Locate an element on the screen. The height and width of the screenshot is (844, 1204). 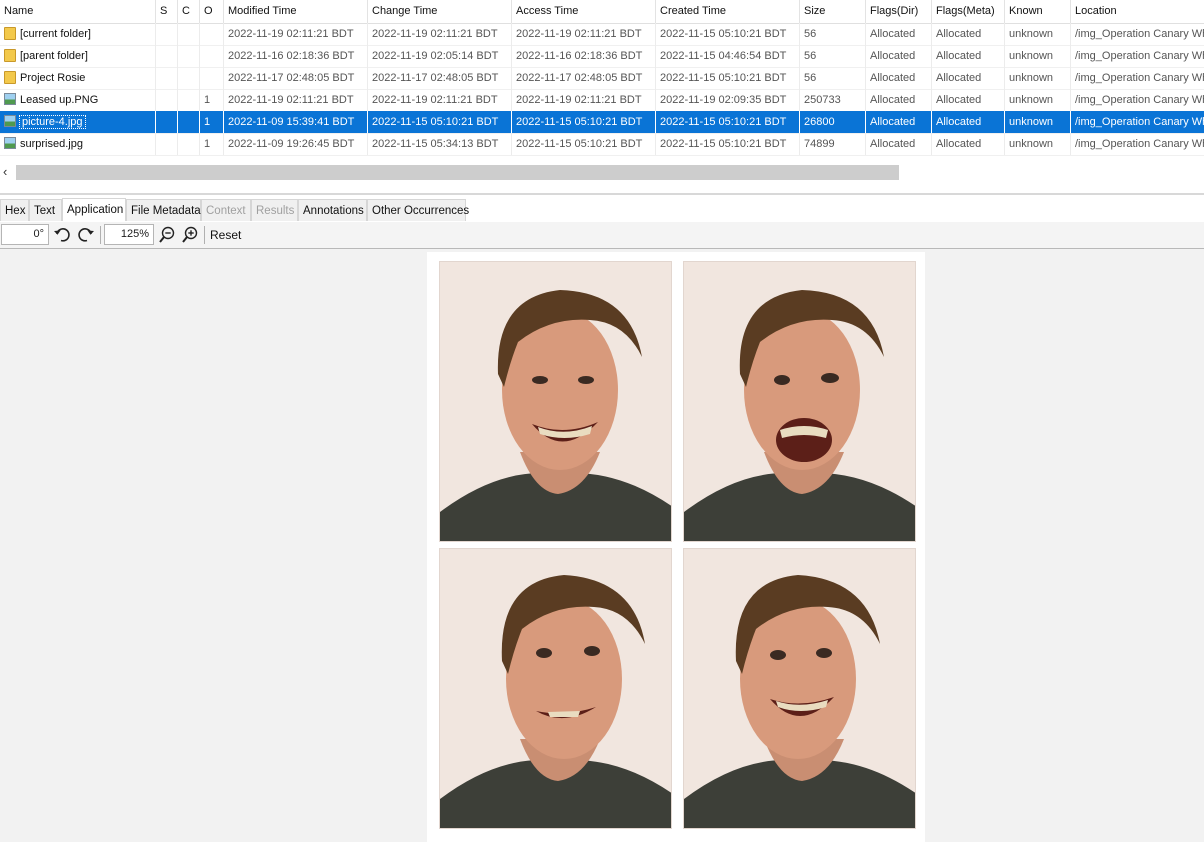
column-header-access: Access Time is located at coordinates (584, 11).